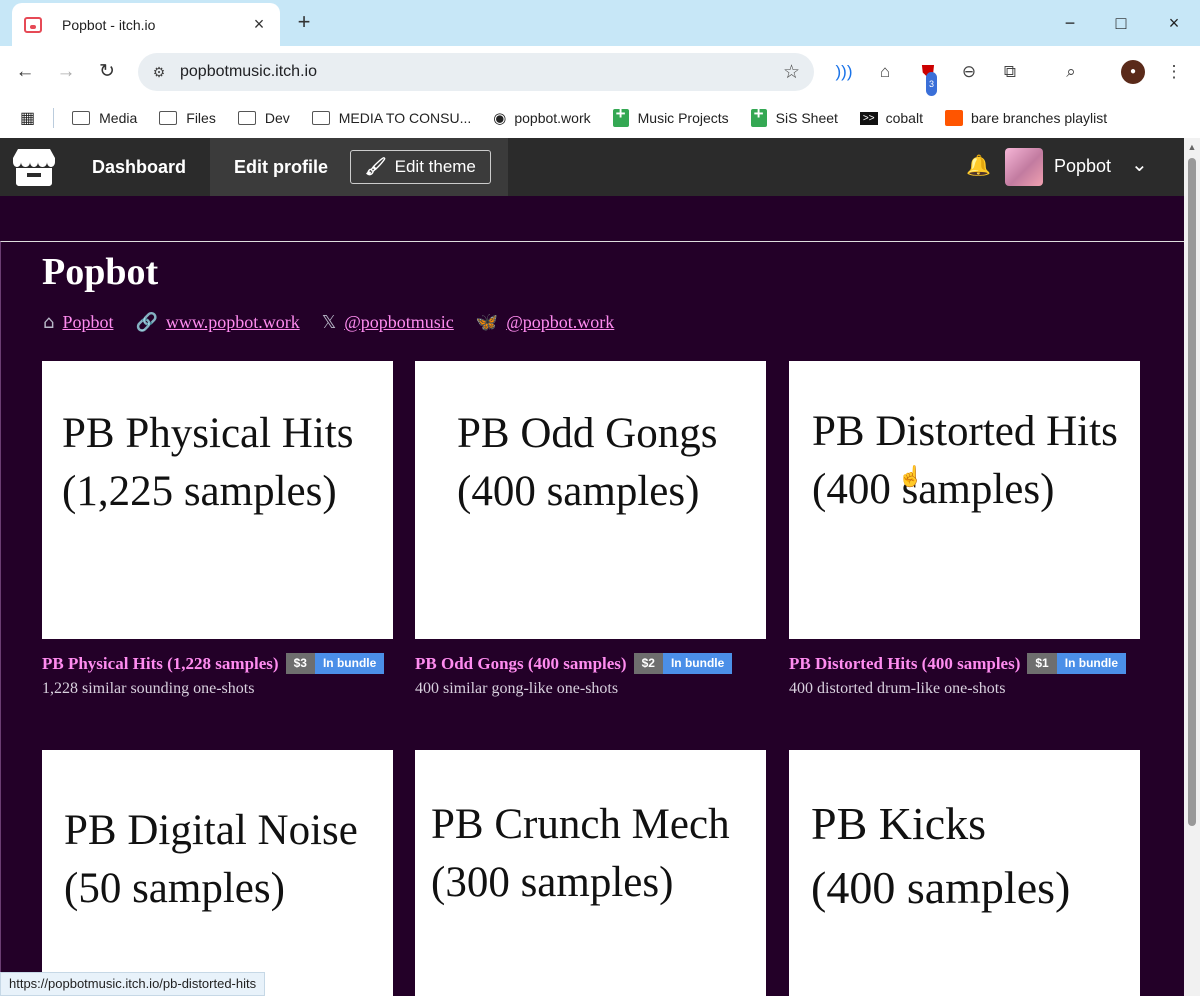  Describe the element at coordinates (910, 477) in the screenshot. I see `hand-cursor-icon: ☝` at that location.